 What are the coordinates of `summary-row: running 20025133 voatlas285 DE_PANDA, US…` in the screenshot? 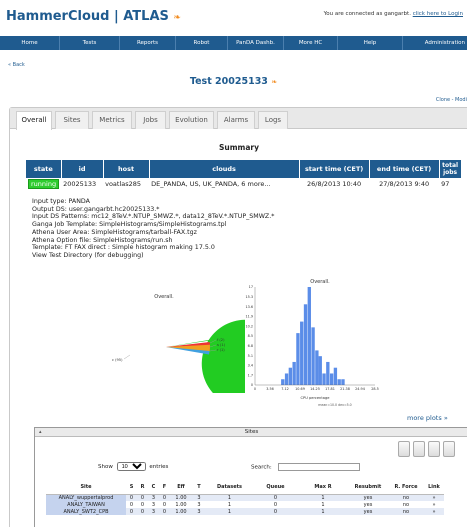 It's located at (243, 184).